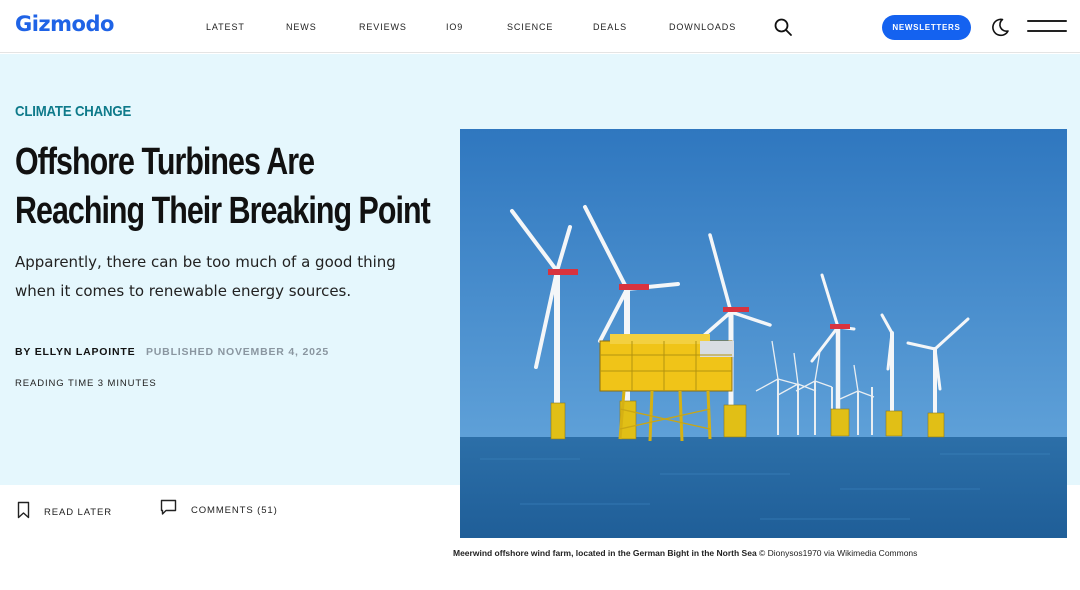  Describe the element at coordinates (1000, 27) in the screenshot. I see `moon-icon` at that location.